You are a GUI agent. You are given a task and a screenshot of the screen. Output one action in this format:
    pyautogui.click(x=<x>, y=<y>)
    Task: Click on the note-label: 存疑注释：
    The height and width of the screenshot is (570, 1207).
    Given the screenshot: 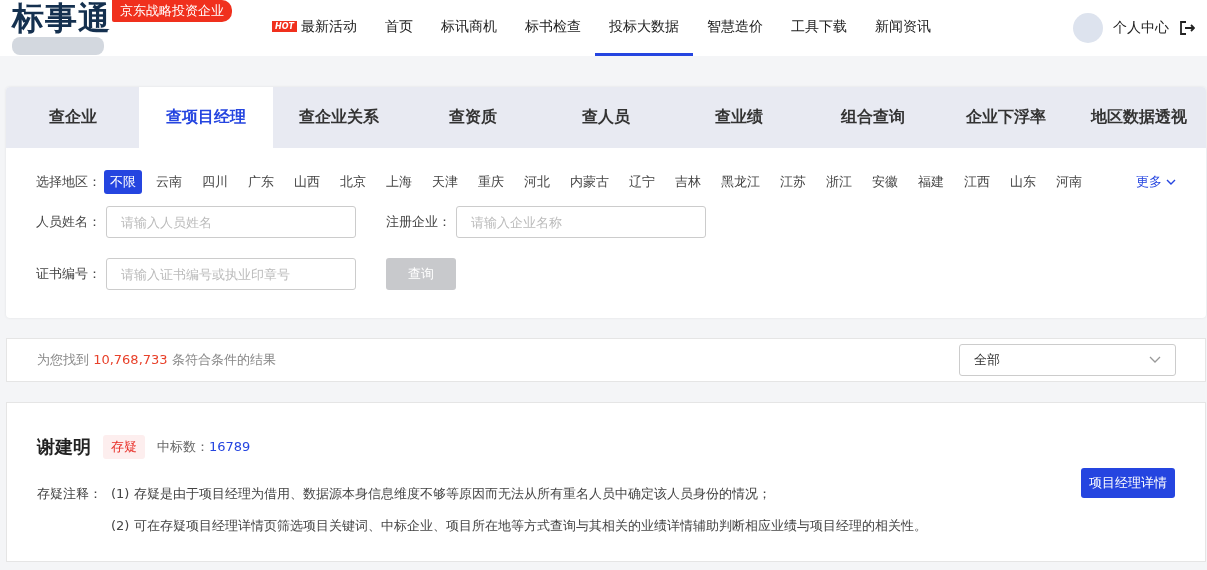 What is the action you would take?
    pyautogui.click(x=70, y=494)
    